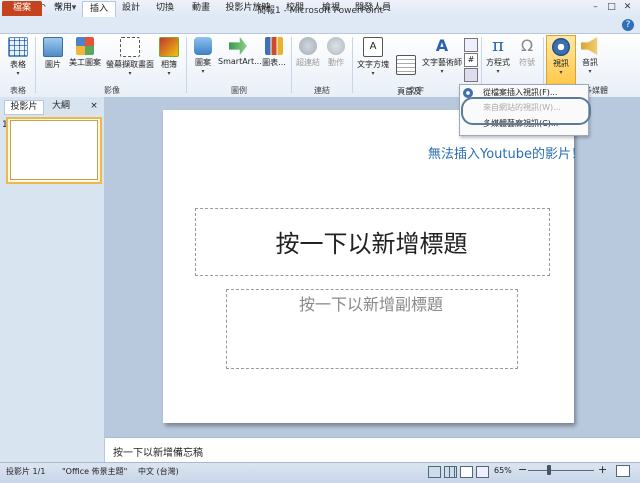 This screenshot has width=640, height=483. What do you see at coordinates (628, 25) in the screenshot?
I see `help-icon: ?` at bounding box center [628, 25].